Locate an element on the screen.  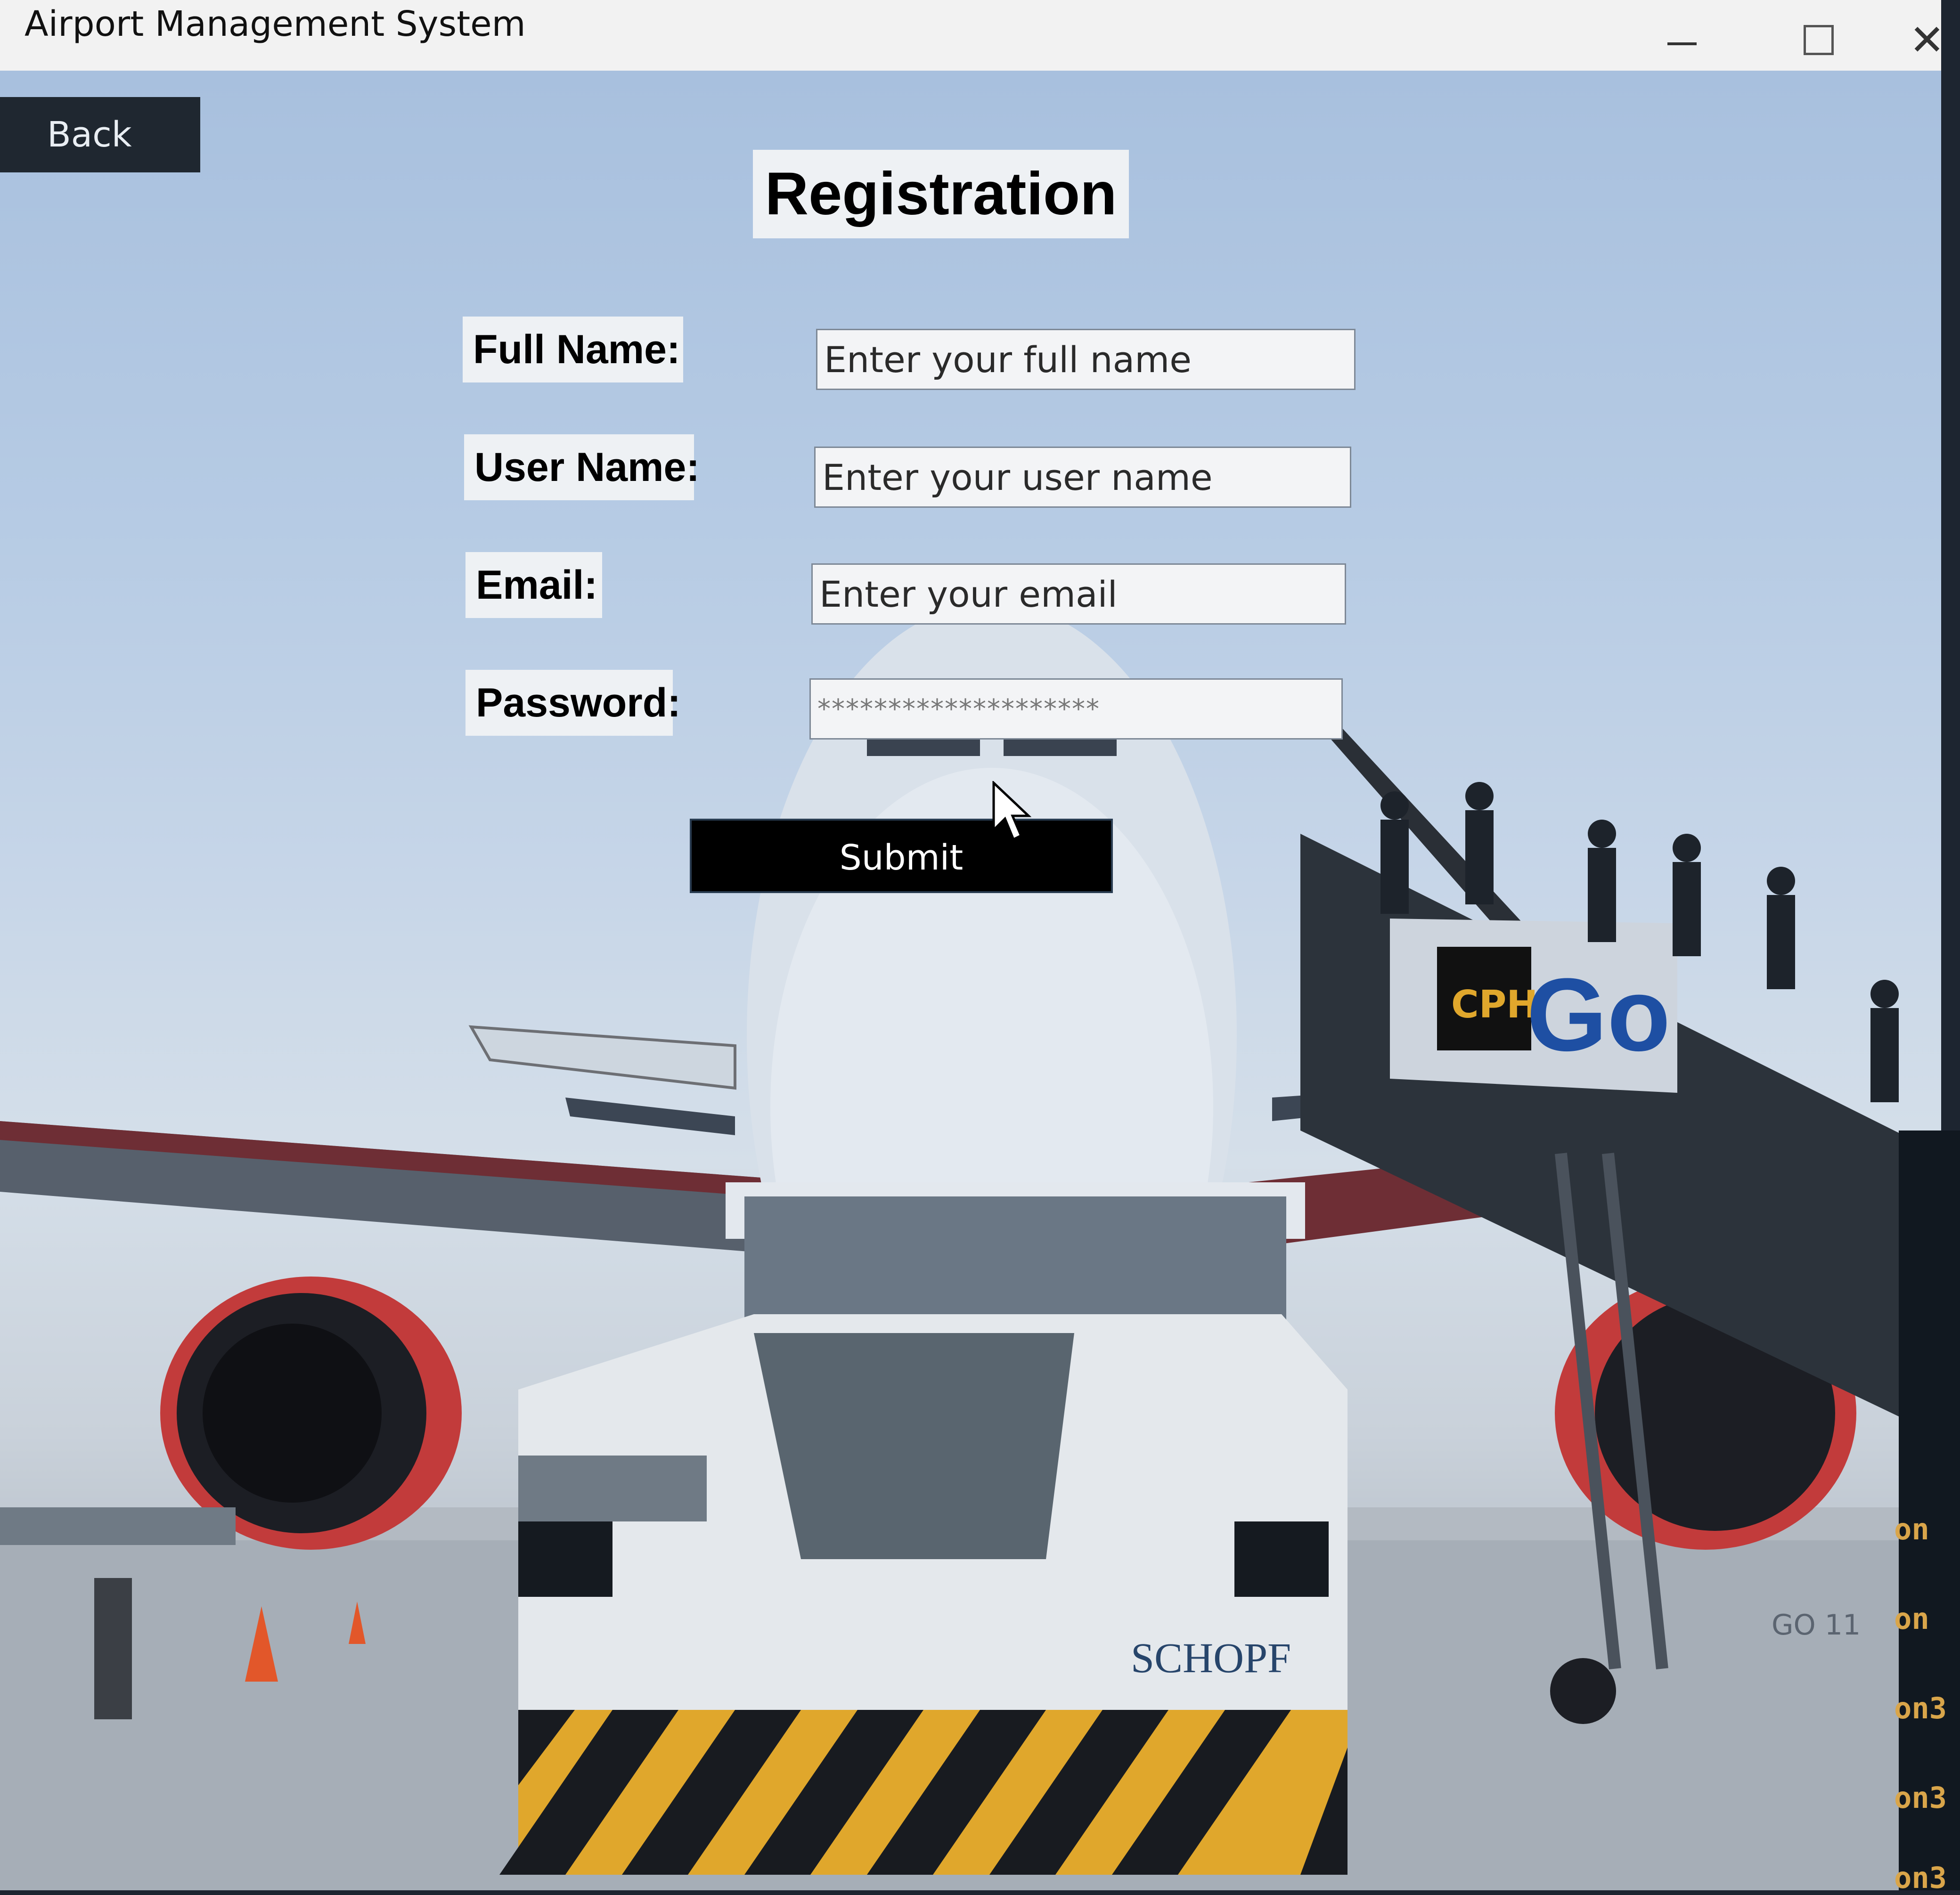
window-title: Airport Management System is located at coordinates (275, 24).